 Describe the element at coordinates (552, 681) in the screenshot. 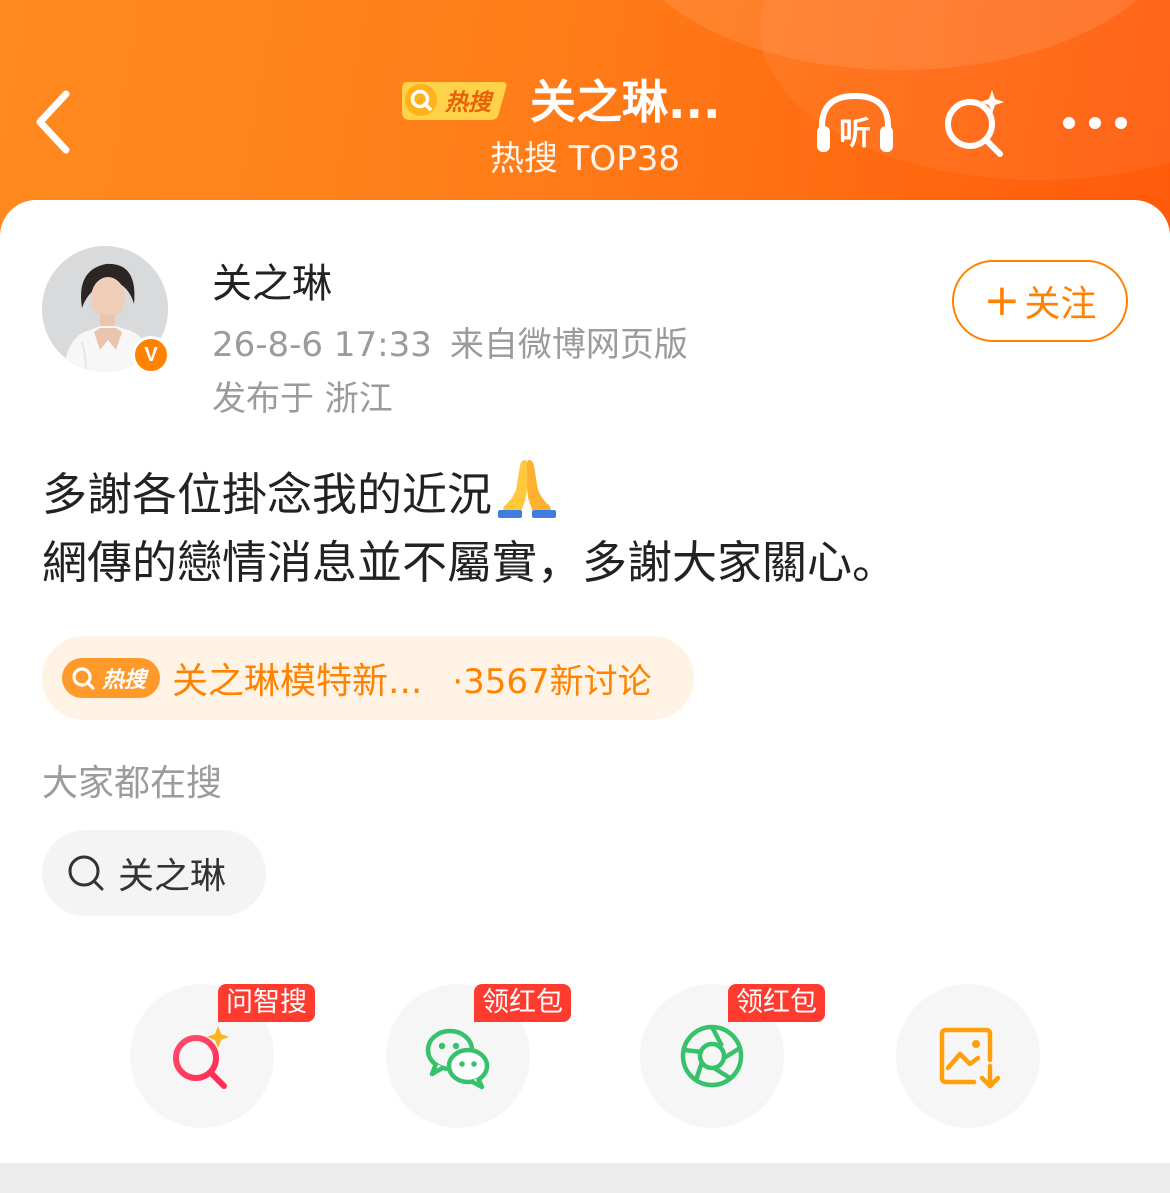

I see `hot-topic-count: ·3567新讨论` at that location.